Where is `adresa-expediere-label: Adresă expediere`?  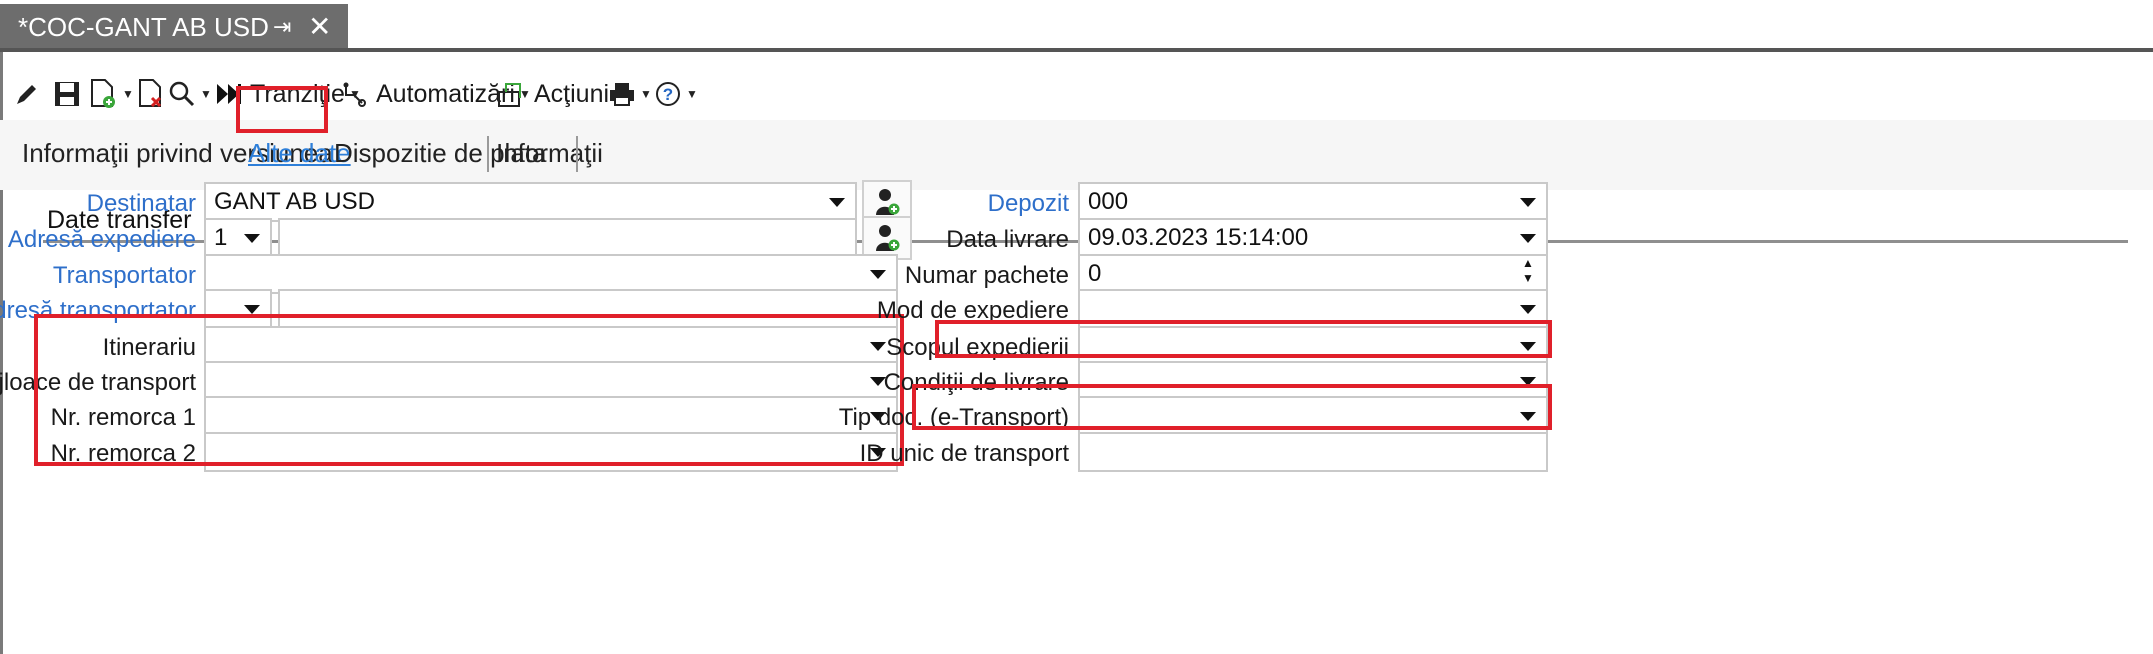
adresa-expediere-label: Adresă expediere is located at coordinates (101, 239).